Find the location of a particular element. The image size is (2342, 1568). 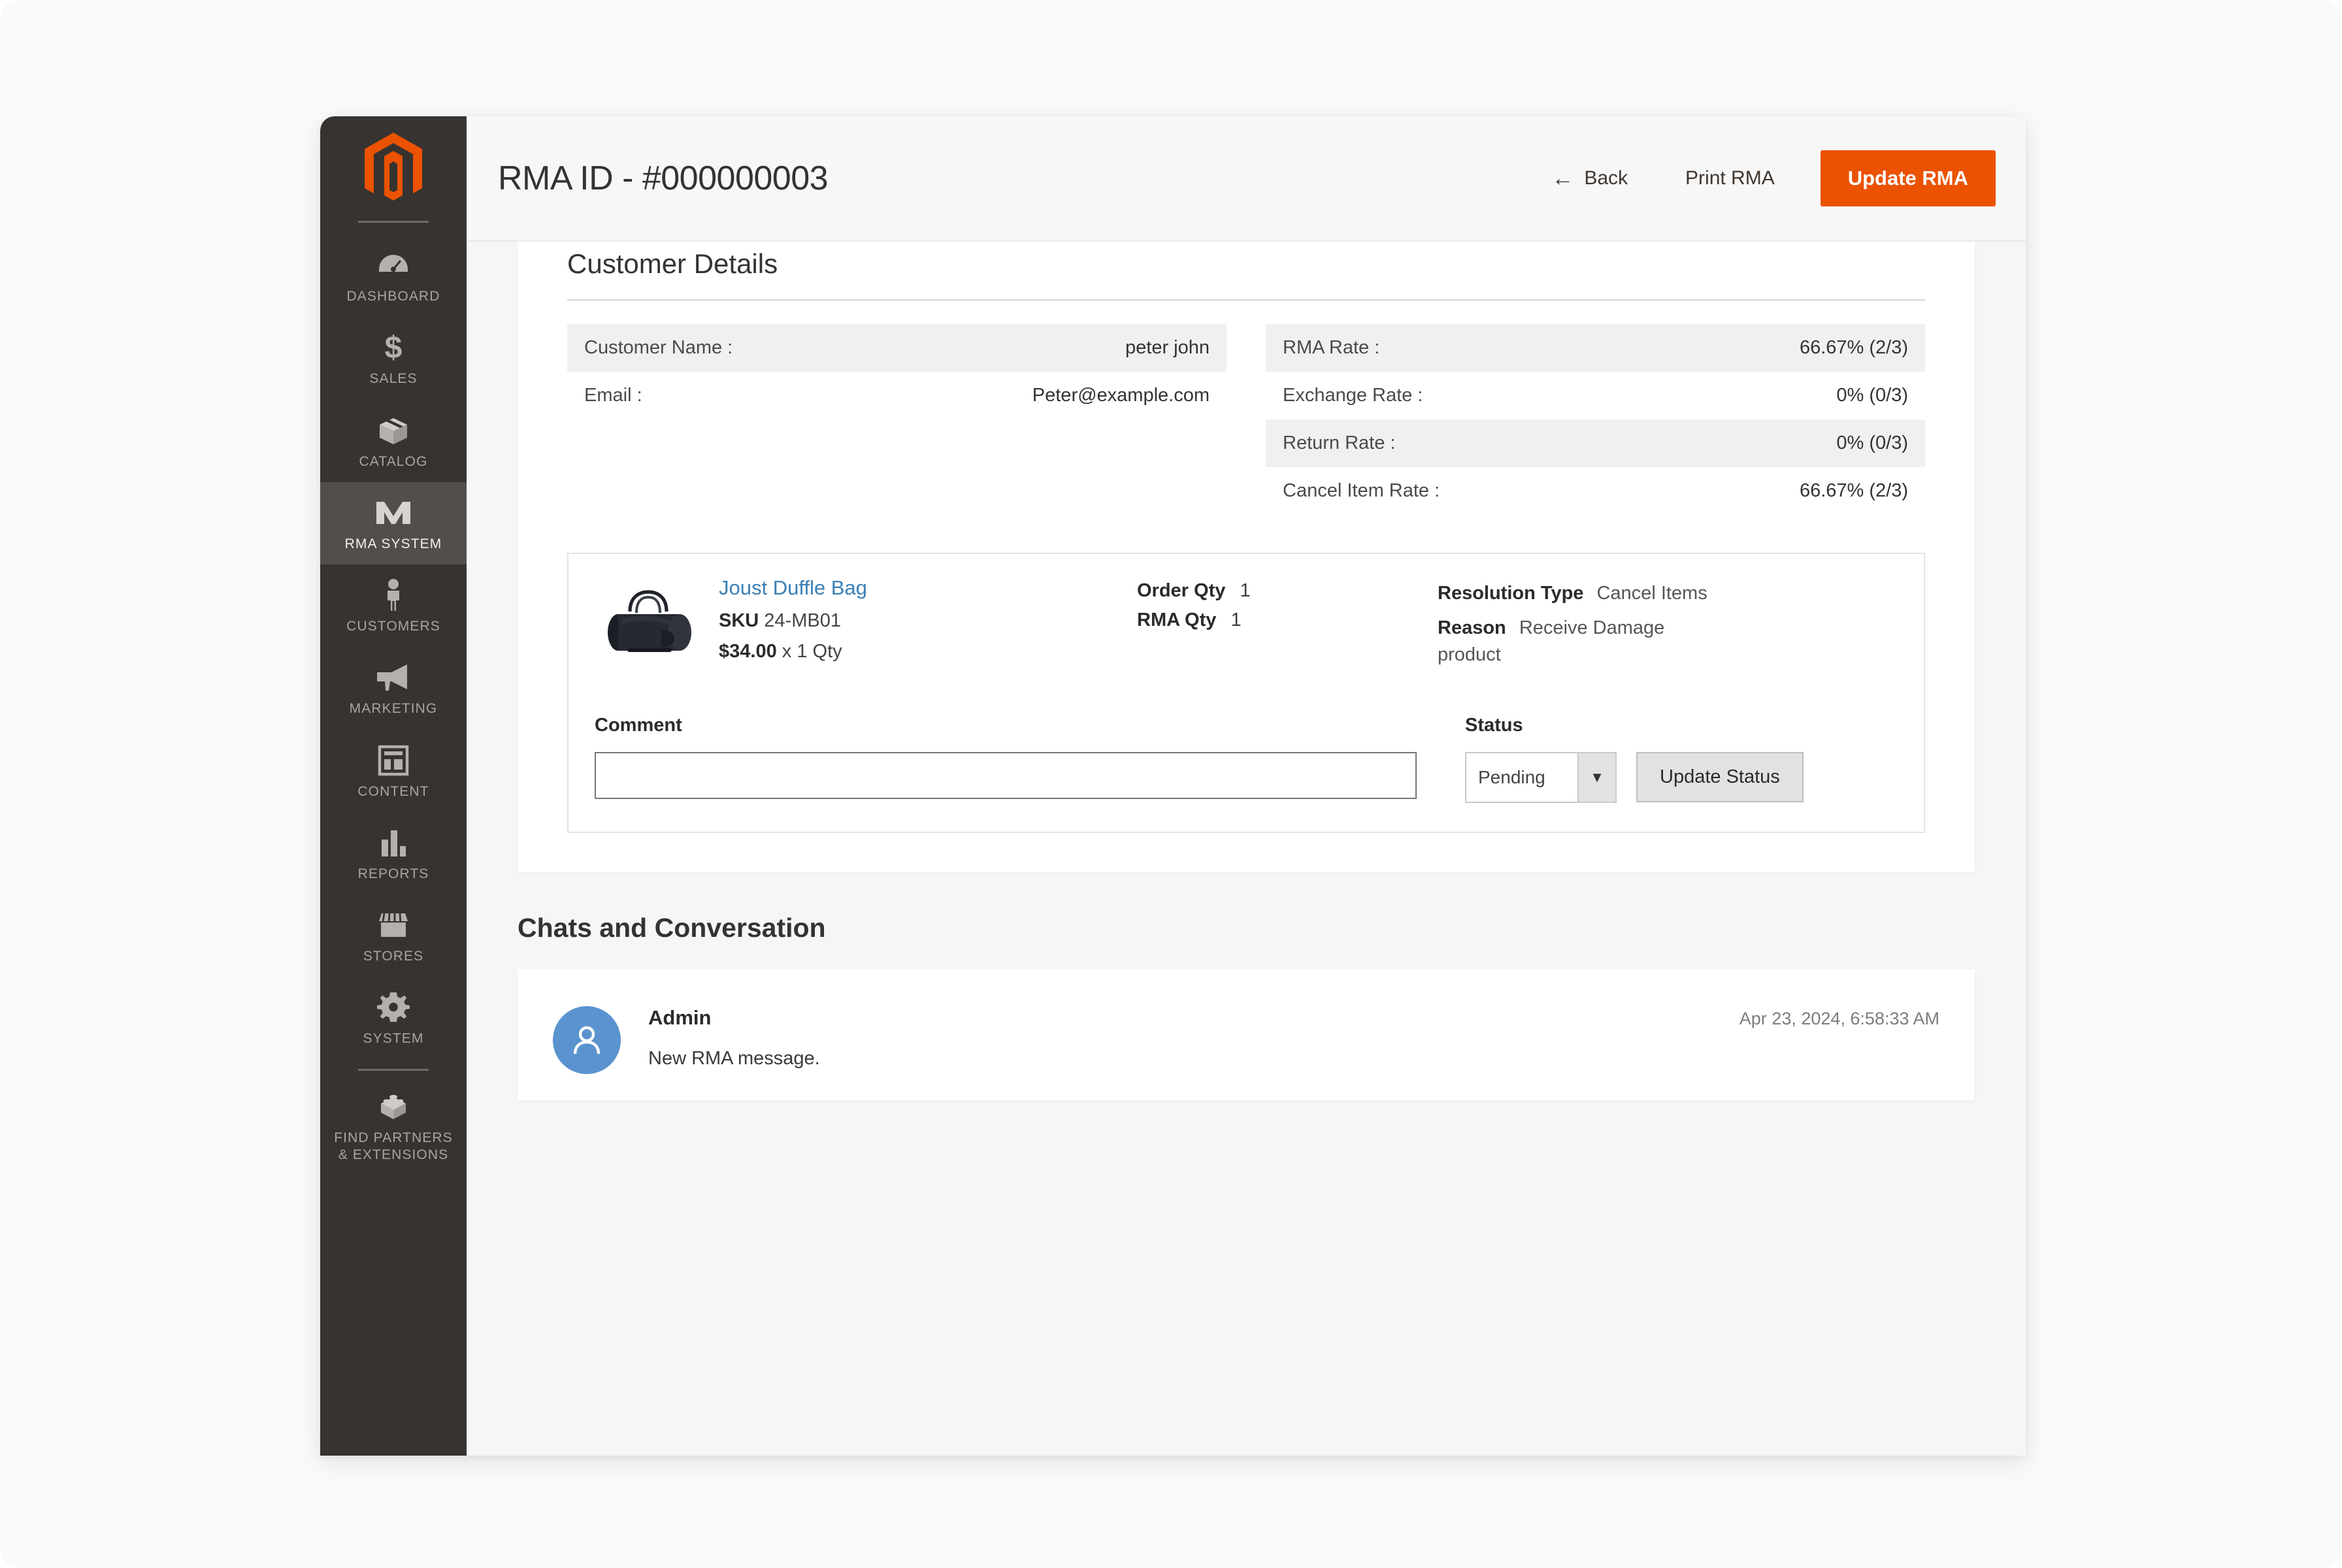

header-actions: ← Back Print RMA Update RMA is located at coordinates (1759, 178).